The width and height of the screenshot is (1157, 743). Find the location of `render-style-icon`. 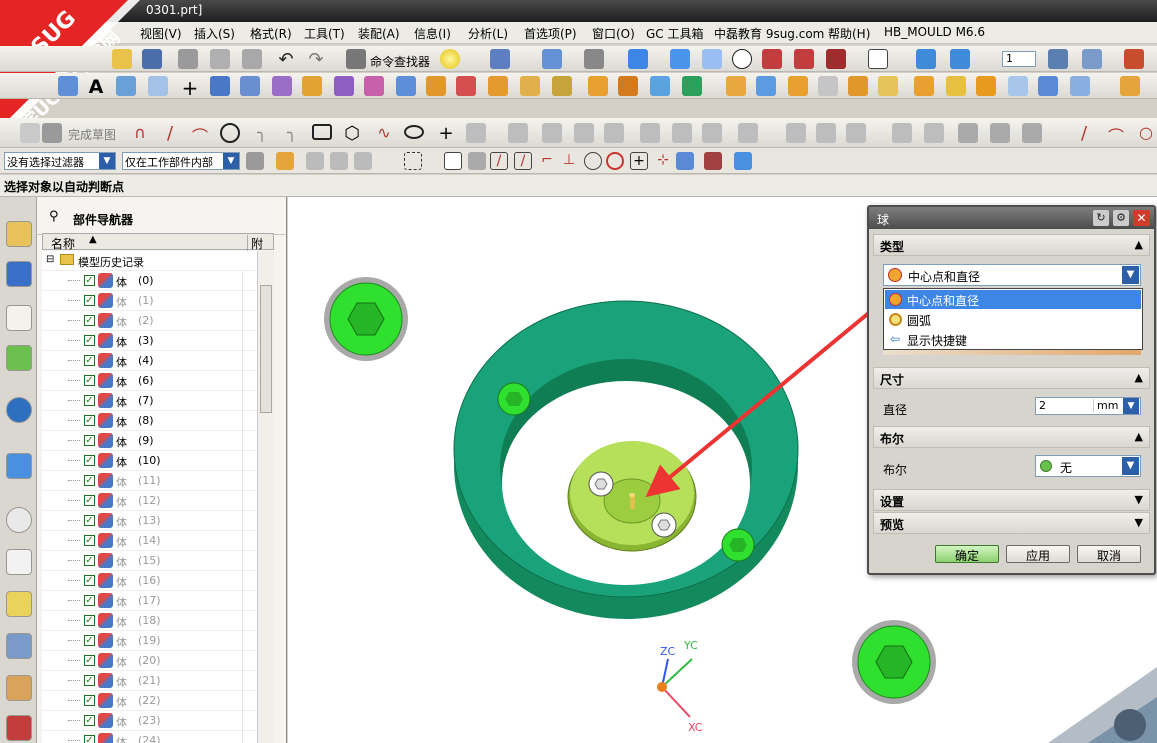

render-style-icon is located at coordinates (742, 59).